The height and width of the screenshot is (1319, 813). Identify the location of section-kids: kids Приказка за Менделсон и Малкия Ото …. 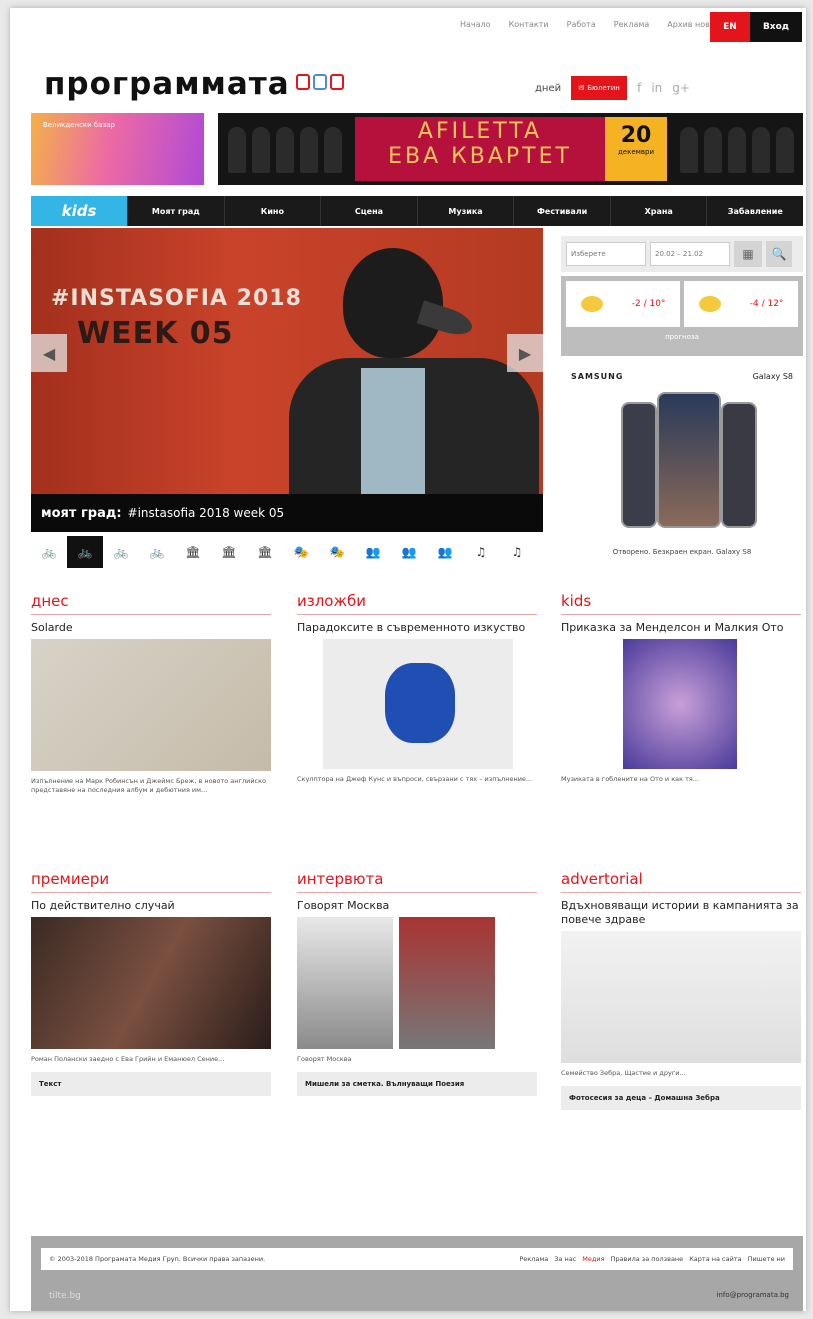
(681, 688).